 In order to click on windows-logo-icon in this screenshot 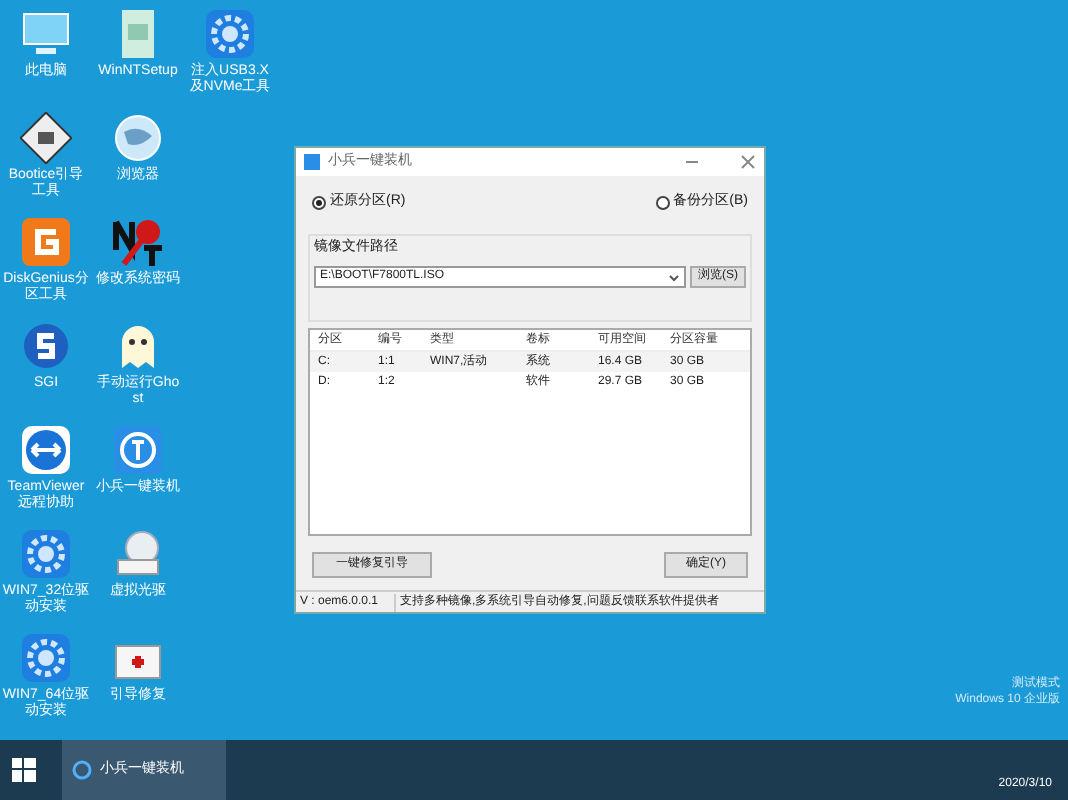, I will do `click(24, 770)`.